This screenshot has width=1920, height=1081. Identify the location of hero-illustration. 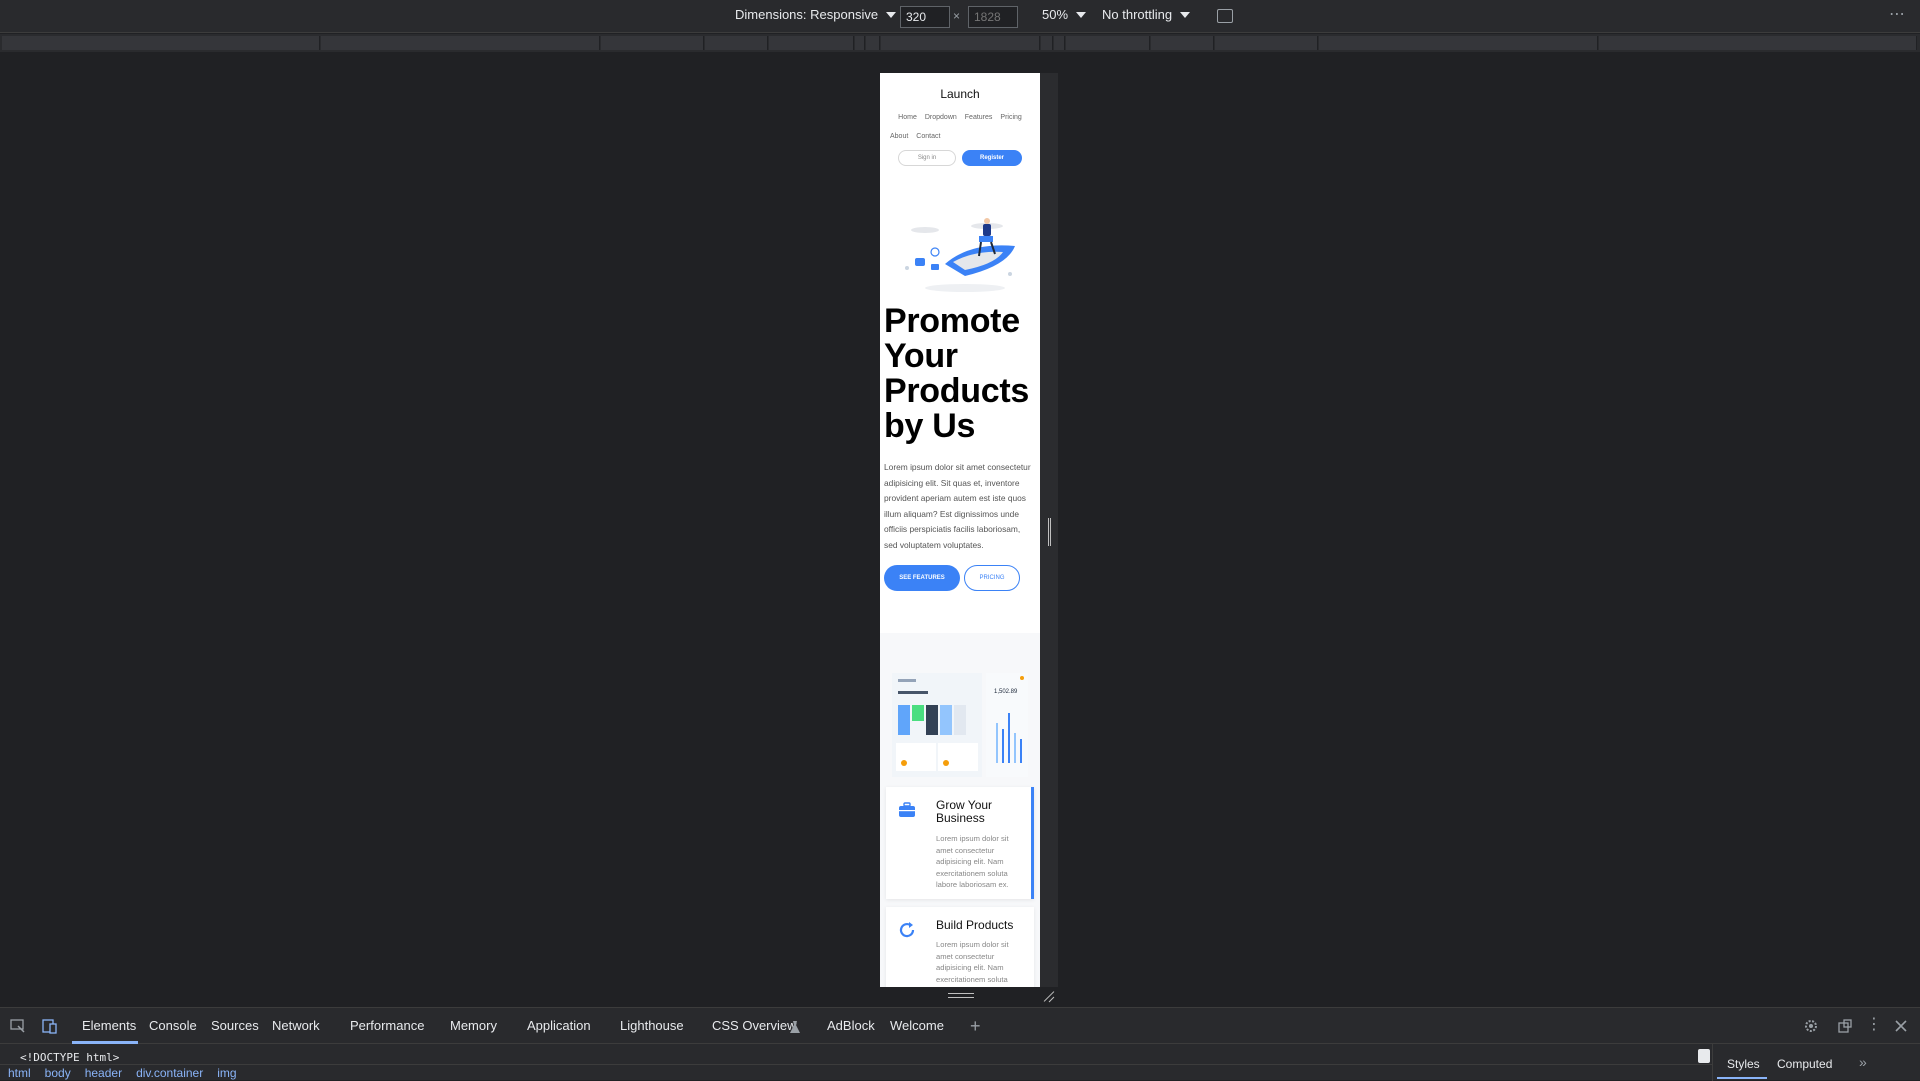
(960, 256).